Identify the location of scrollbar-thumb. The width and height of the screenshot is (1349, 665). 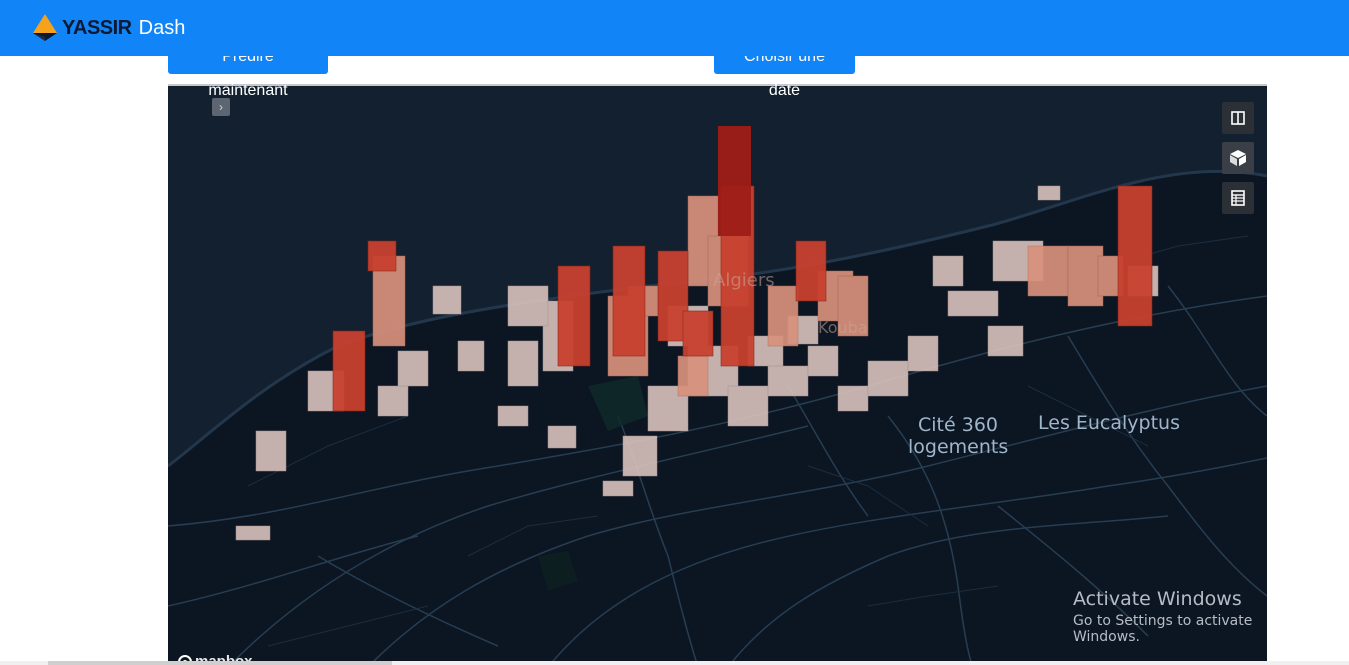
(220, 663).